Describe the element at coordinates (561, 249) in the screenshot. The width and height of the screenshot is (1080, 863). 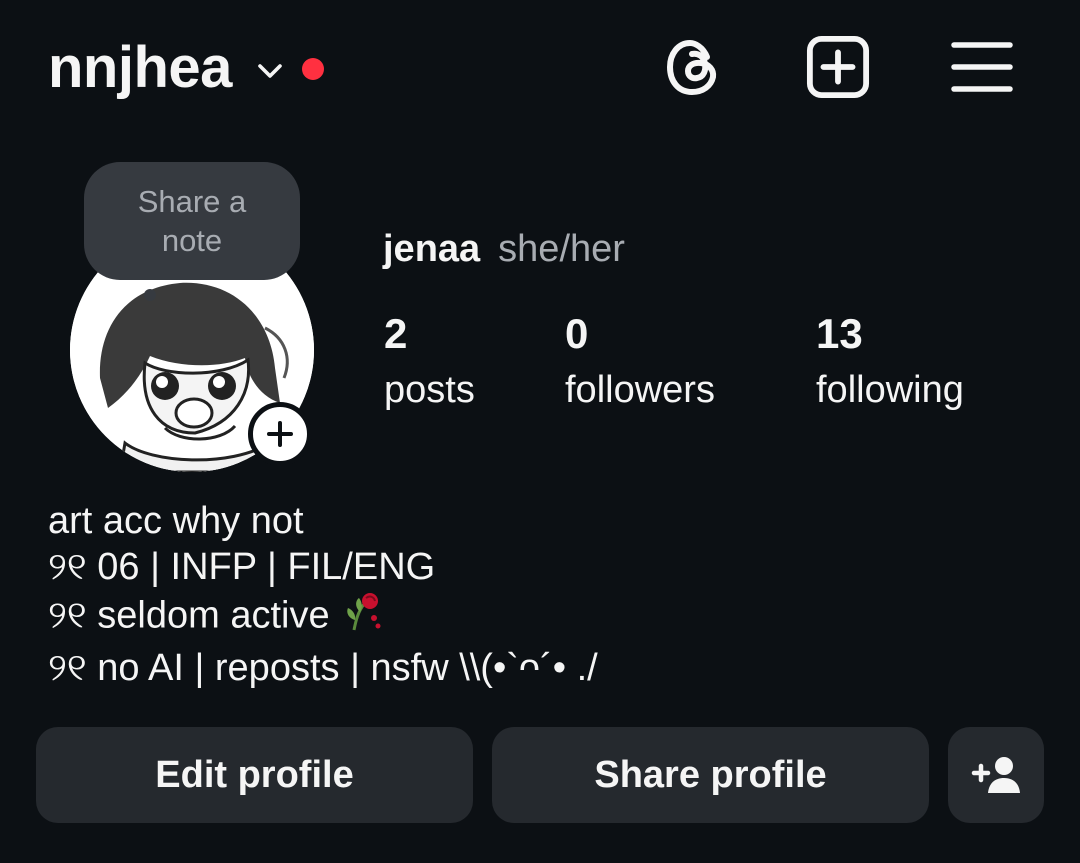
I see `pronouns: she/her` at that location.